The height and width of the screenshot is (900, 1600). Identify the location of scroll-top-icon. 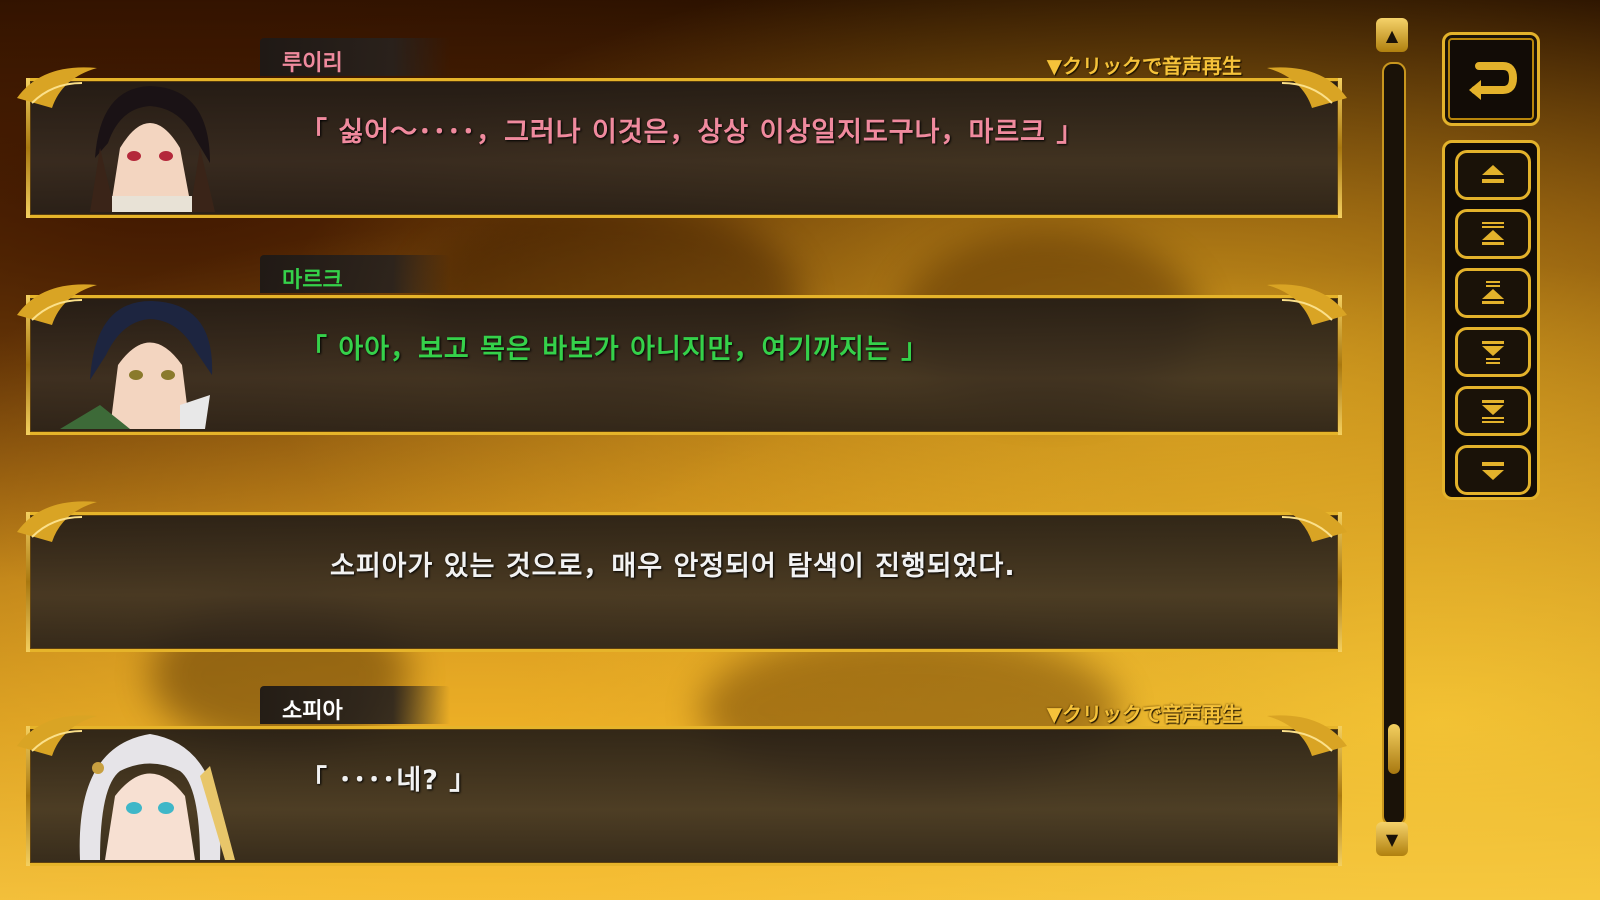
(1493, 174).